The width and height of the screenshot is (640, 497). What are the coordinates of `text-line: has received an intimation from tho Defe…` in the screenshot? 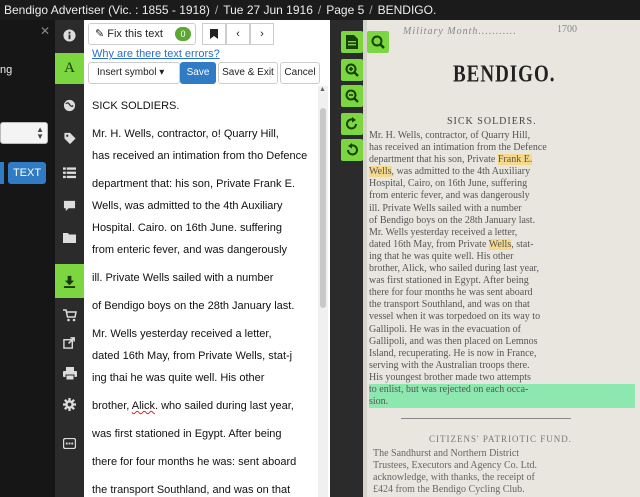 It's located at (199, 156).